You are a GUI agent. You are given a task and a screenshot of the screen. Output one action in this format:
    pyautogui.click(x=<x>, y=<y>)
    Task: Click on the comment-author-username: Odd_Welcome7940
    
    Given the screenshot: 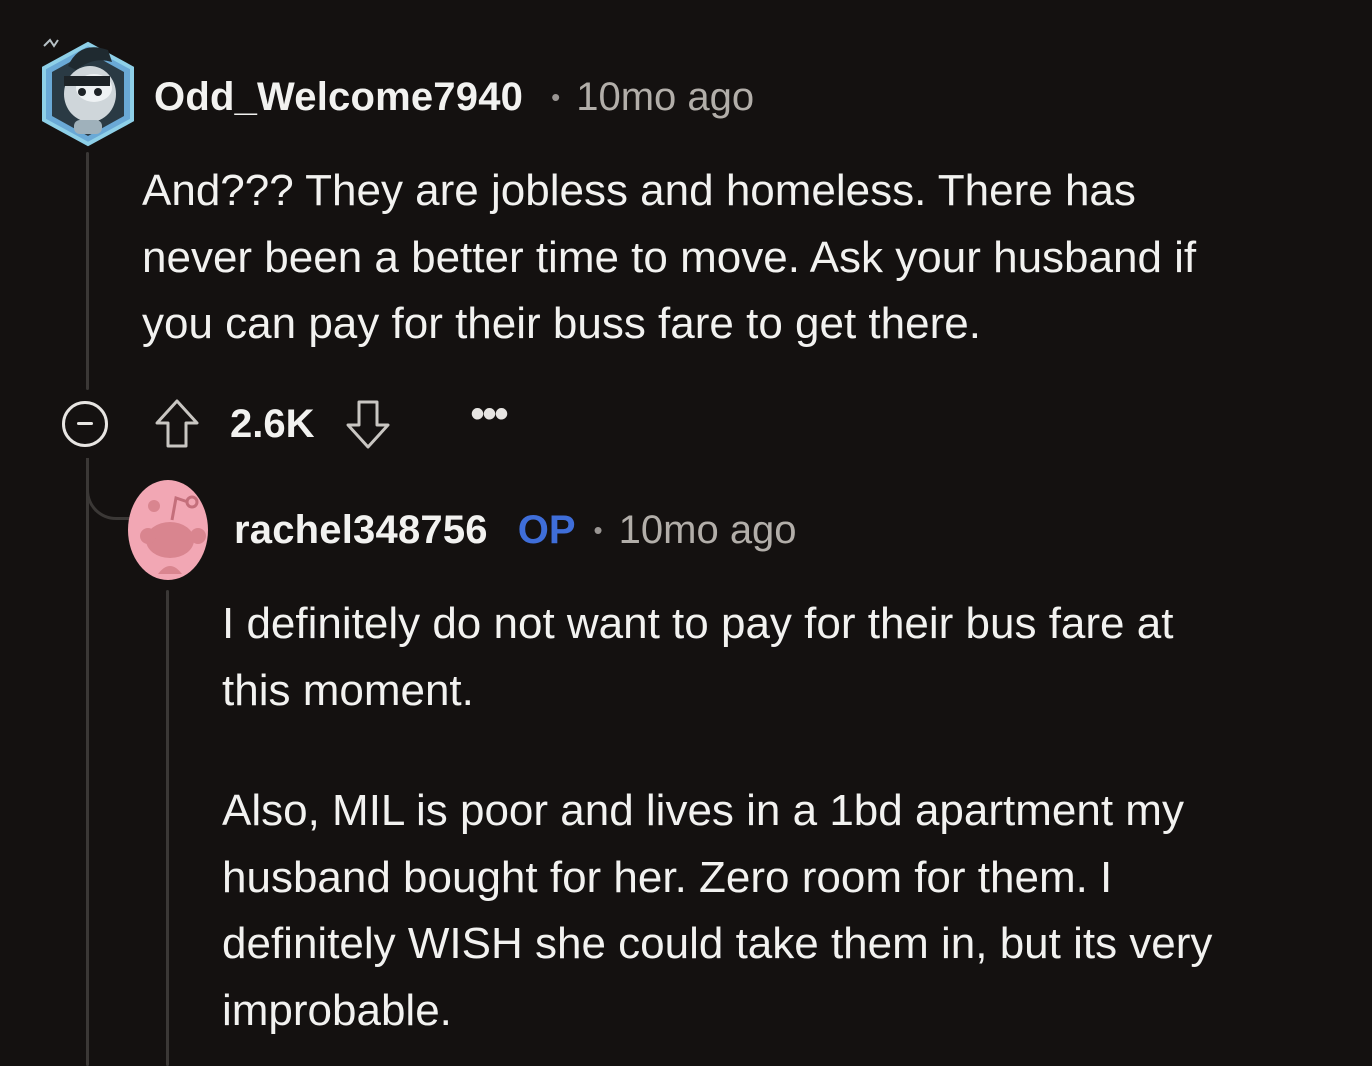 What is the action you would take?
    pyautogui.click(x=338, y=97)
    